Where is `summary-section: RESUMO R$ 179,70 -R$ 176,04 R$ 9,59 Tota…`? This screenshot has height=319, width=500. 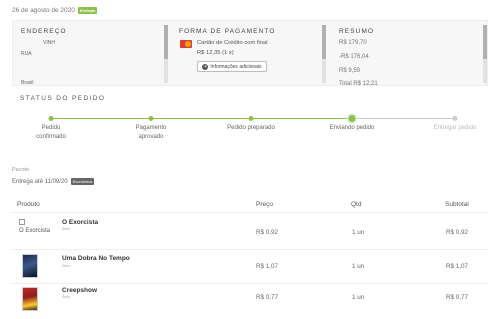 summary-section: RESUMO R$ 179,70 -R$ 176,04 R$ 9,59 Tota… is located at coordinates (410, 54).